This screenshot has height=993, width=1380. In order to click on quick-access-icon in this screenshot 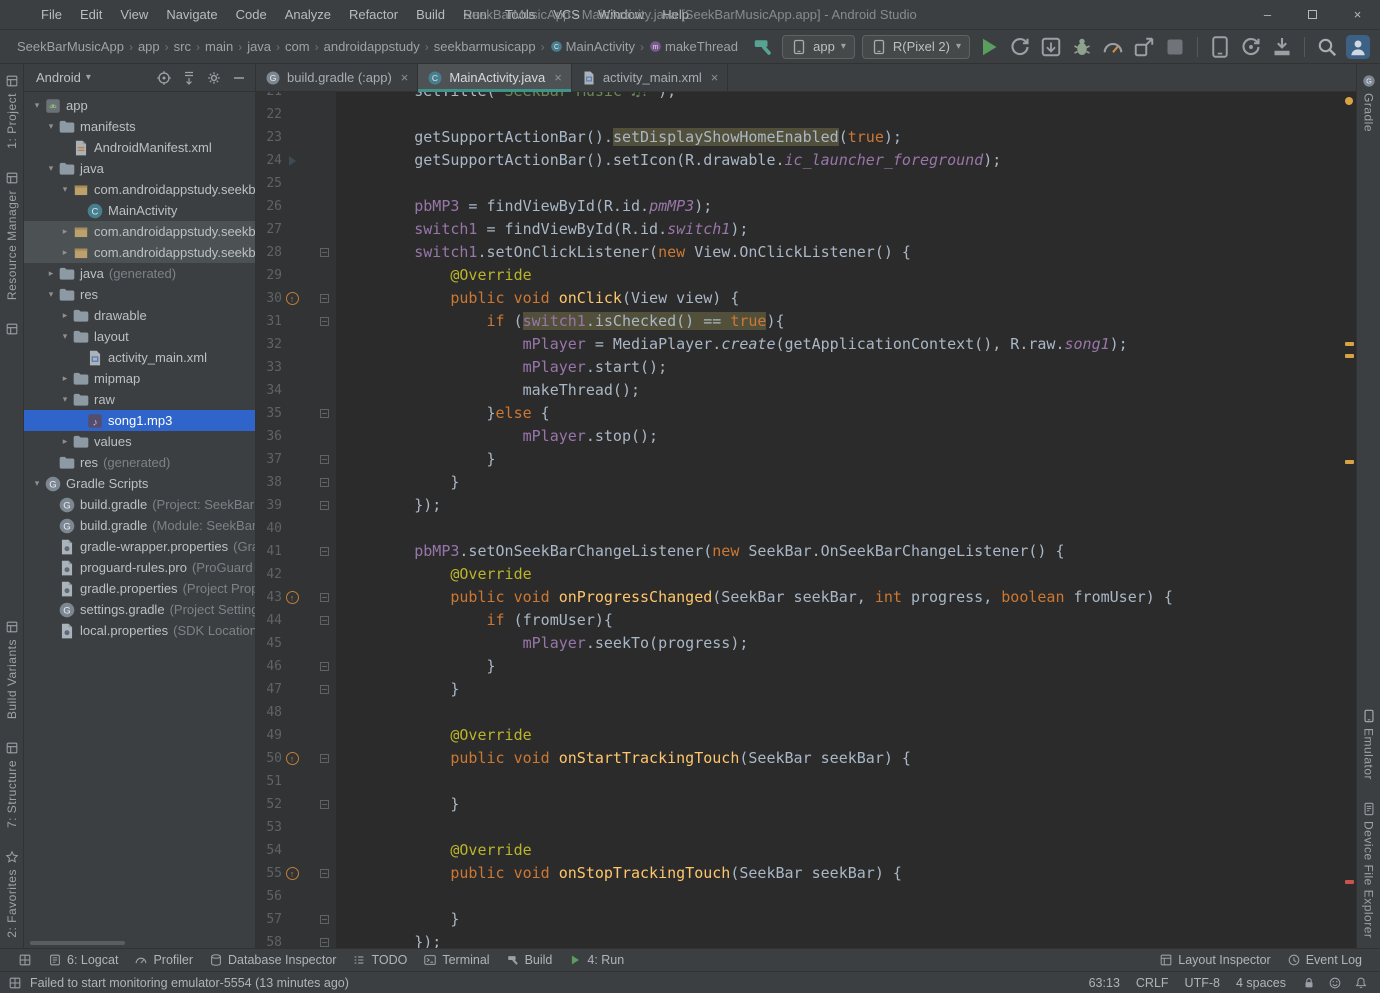, I will do `click(15, 983)`.